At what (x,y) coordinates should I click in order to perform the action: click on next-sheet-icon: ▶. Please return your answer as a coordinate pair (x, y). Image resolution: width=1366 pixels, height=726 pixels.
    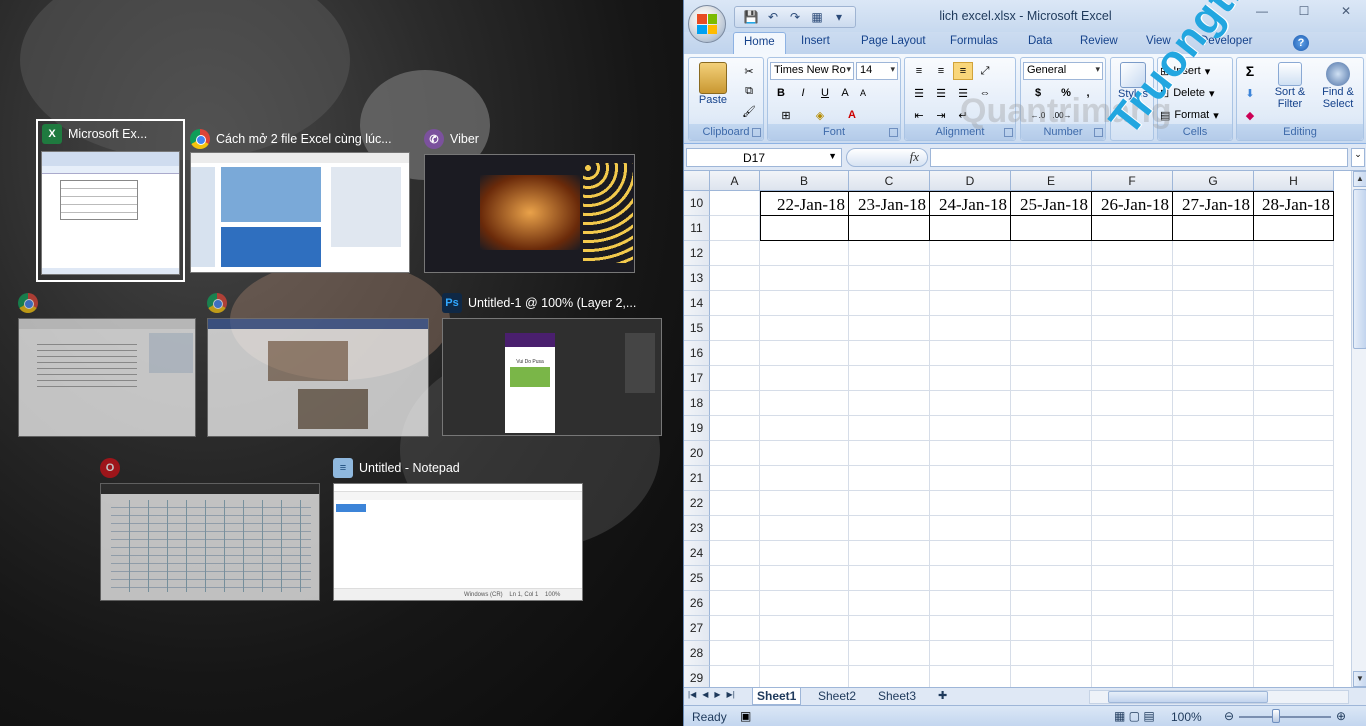
    Looking at the image, I should click on (717, 694).